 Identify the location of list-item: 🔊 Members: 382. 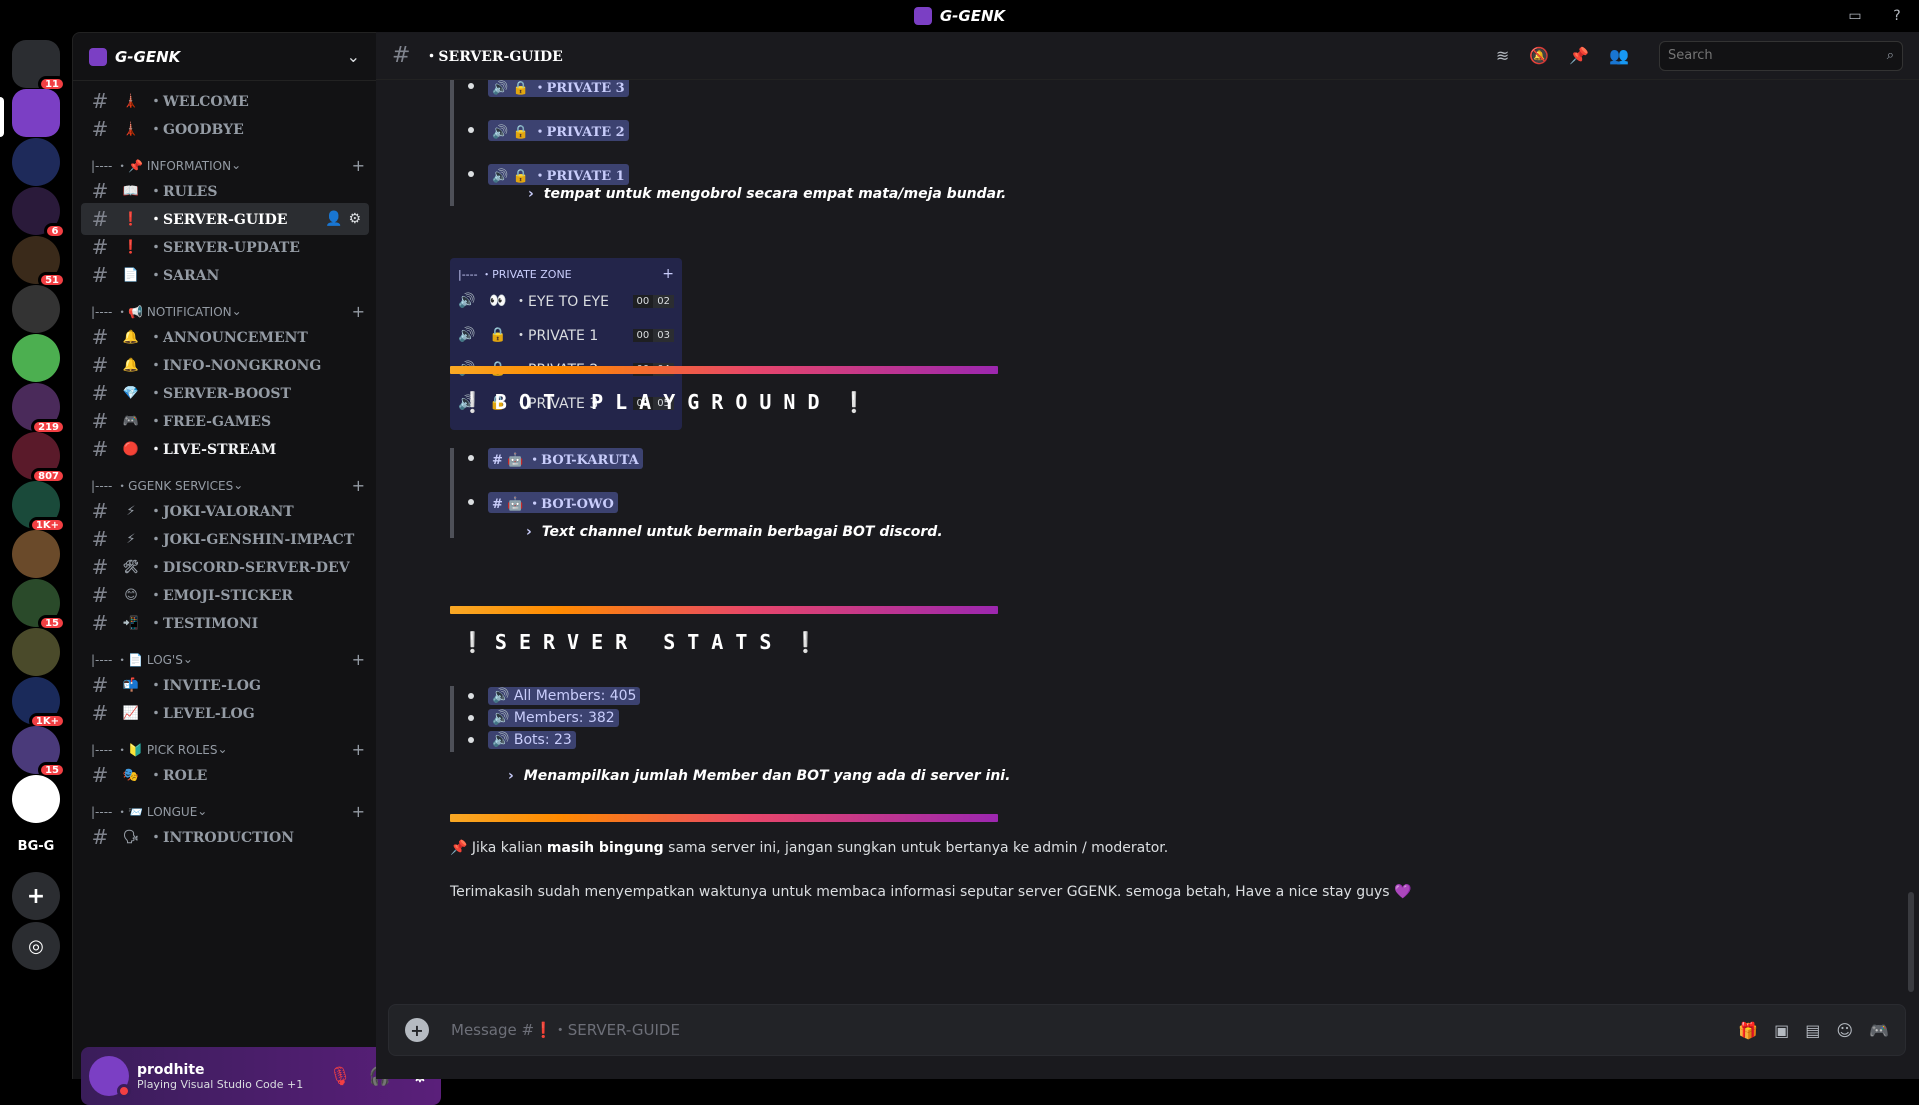
(554, 718).